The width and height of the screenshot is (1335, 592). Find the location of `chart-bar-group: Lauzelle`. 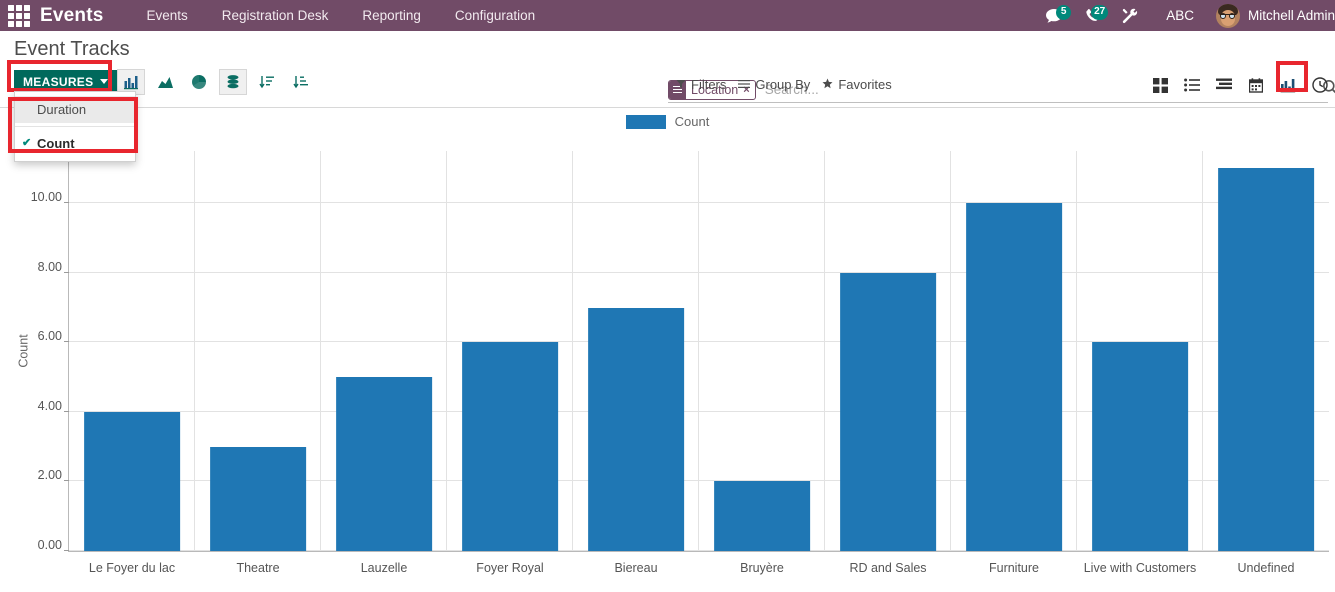

chart-bar-group: Lauzelle is located at coordinates (384, 363).